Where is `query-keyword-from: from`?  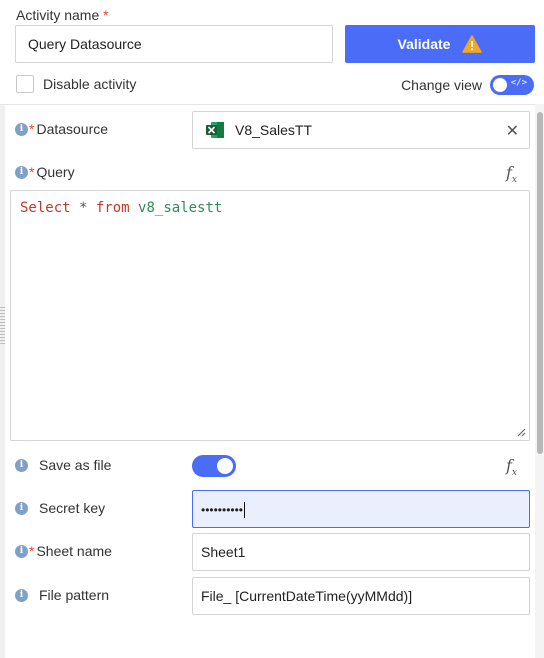 query-keyword-from: from is located at coordinates (112, 208).